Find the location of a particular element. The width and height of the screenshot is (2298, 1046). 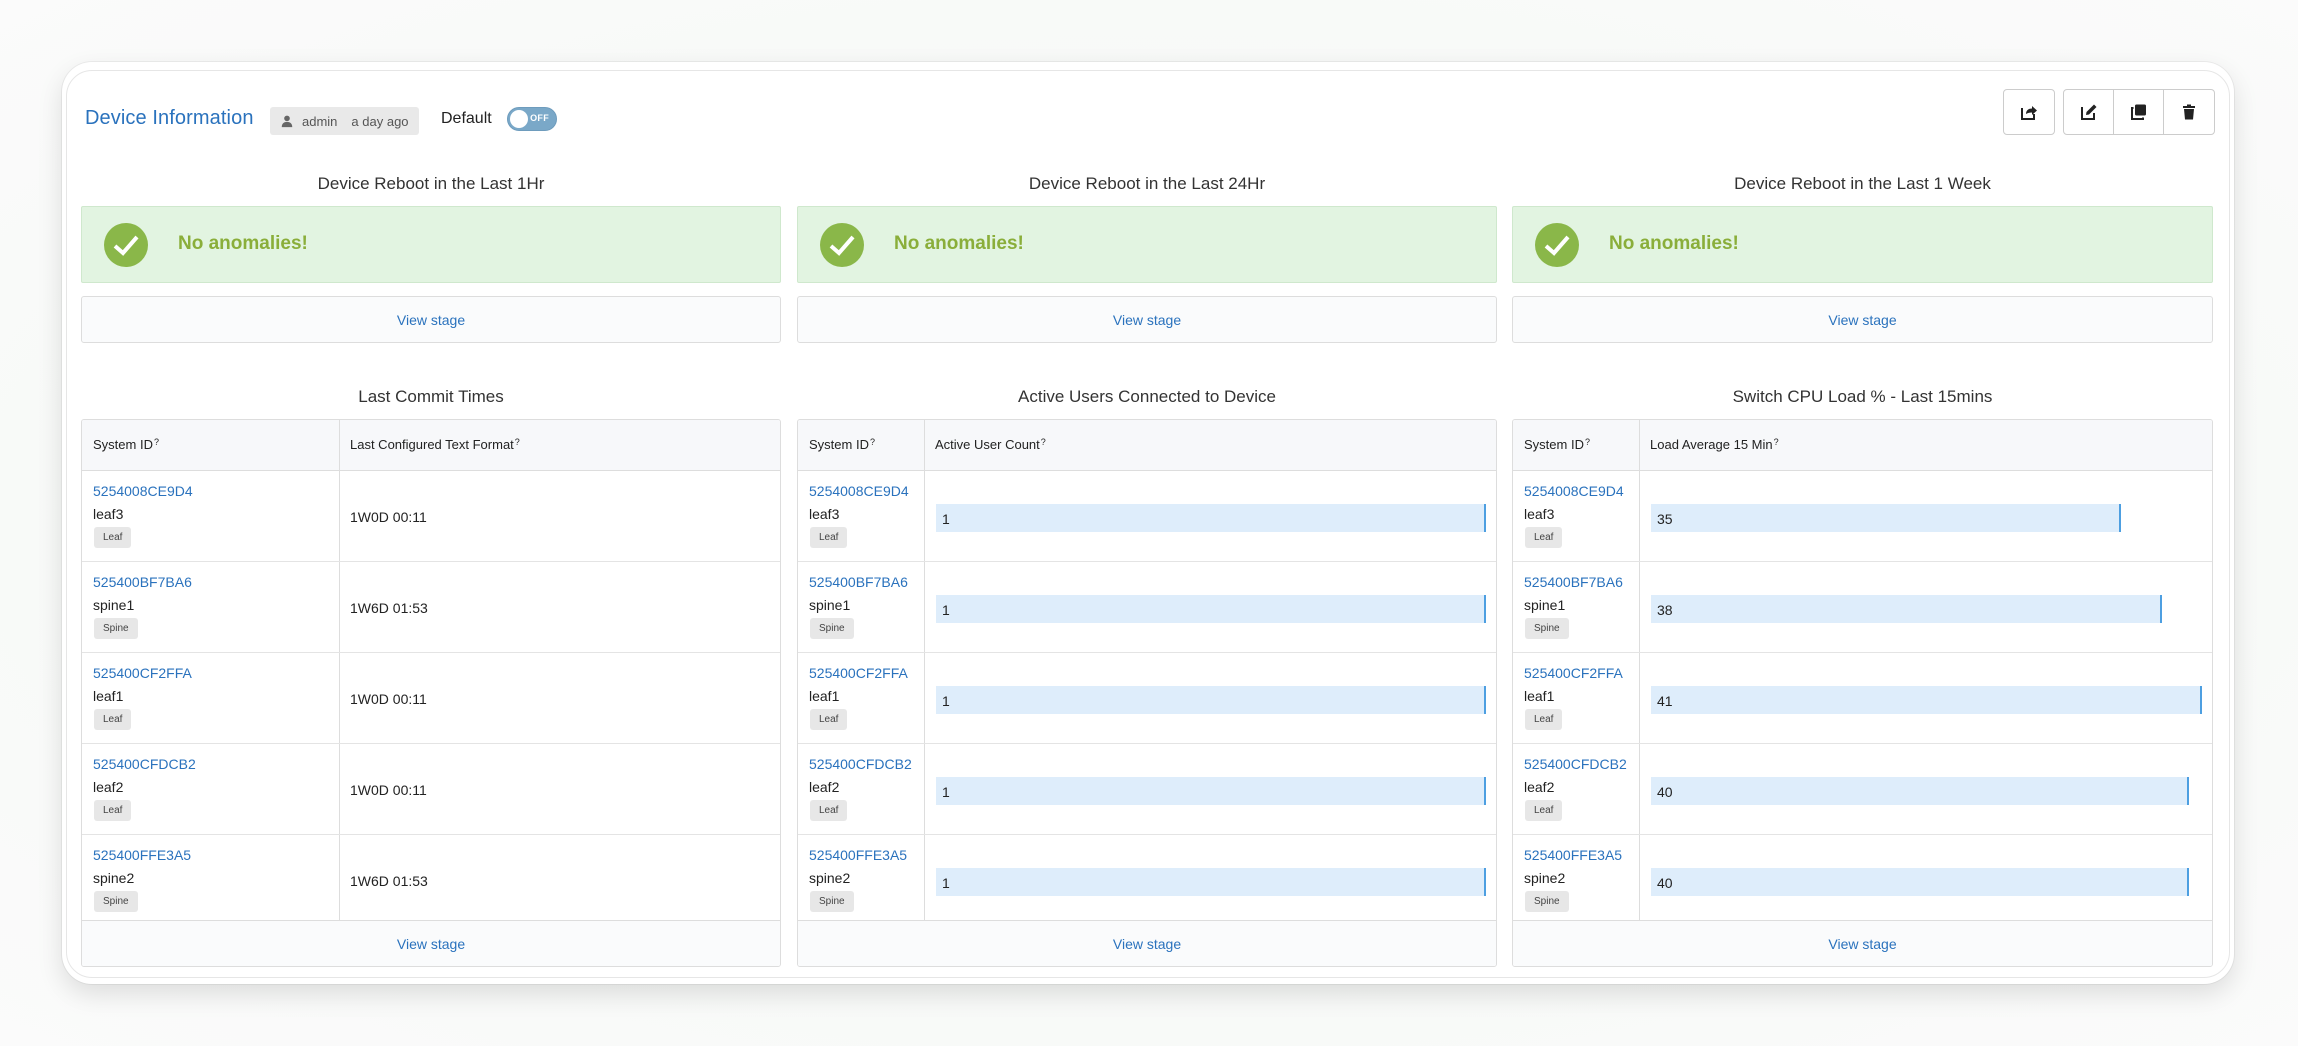

column-header-label: Active User Count is located at coordinates (987, 444).